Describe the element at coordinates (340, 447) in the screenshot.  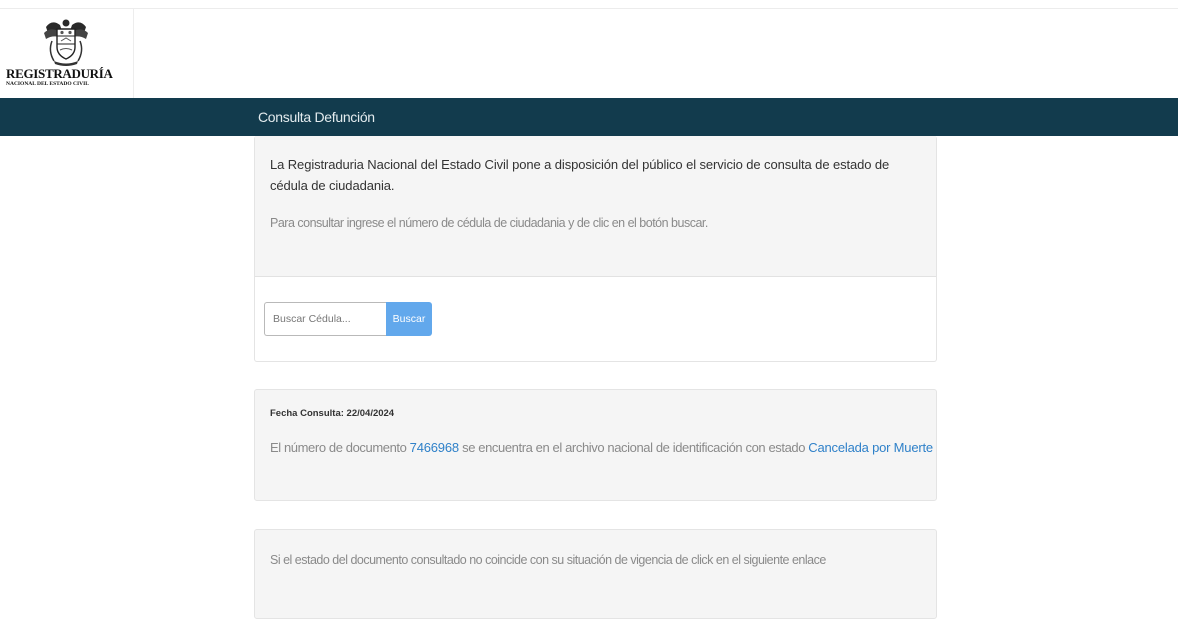
I see `result-text-before: El número de documento` at that location.